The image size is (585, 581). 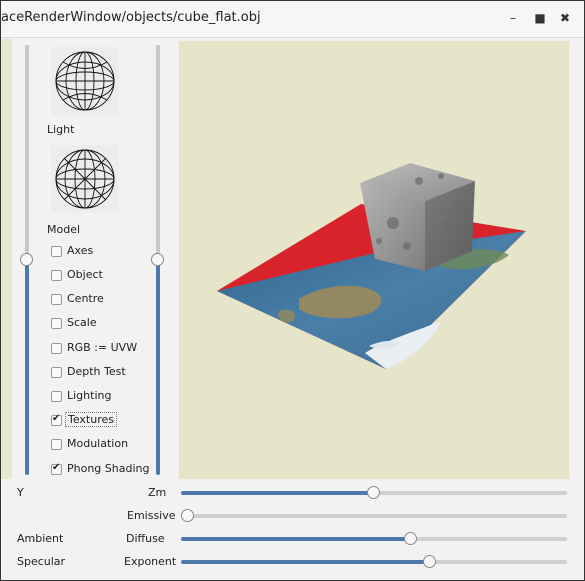 What do you see at coordinates (287, 316) in the screenshot?
I see `continent-shape` at bounding box center [287, 316].